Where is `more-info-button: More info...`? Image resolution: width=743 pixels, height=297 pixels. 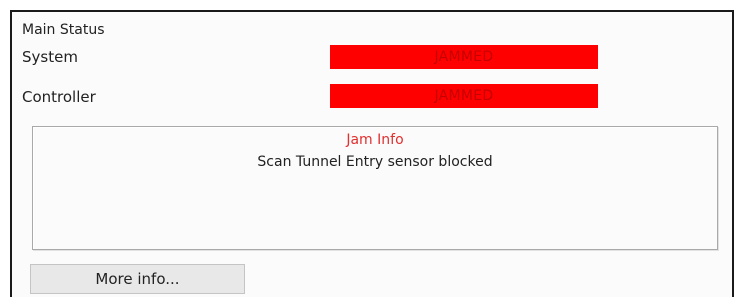 more-info-button: More info... is located at coordinates (137, 279).